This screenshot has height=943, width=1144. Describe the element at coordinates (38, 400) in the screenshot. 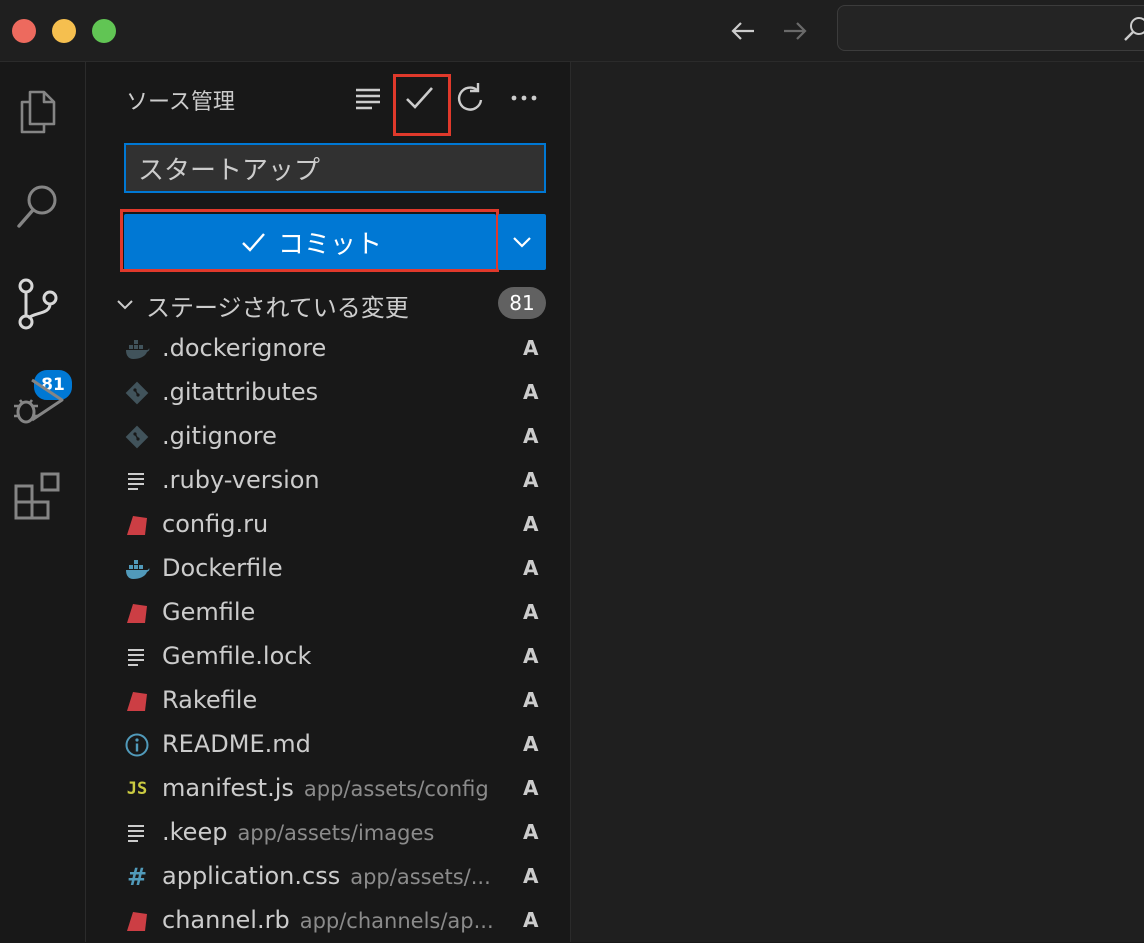

I see `run-and-debug-icon` at that location.